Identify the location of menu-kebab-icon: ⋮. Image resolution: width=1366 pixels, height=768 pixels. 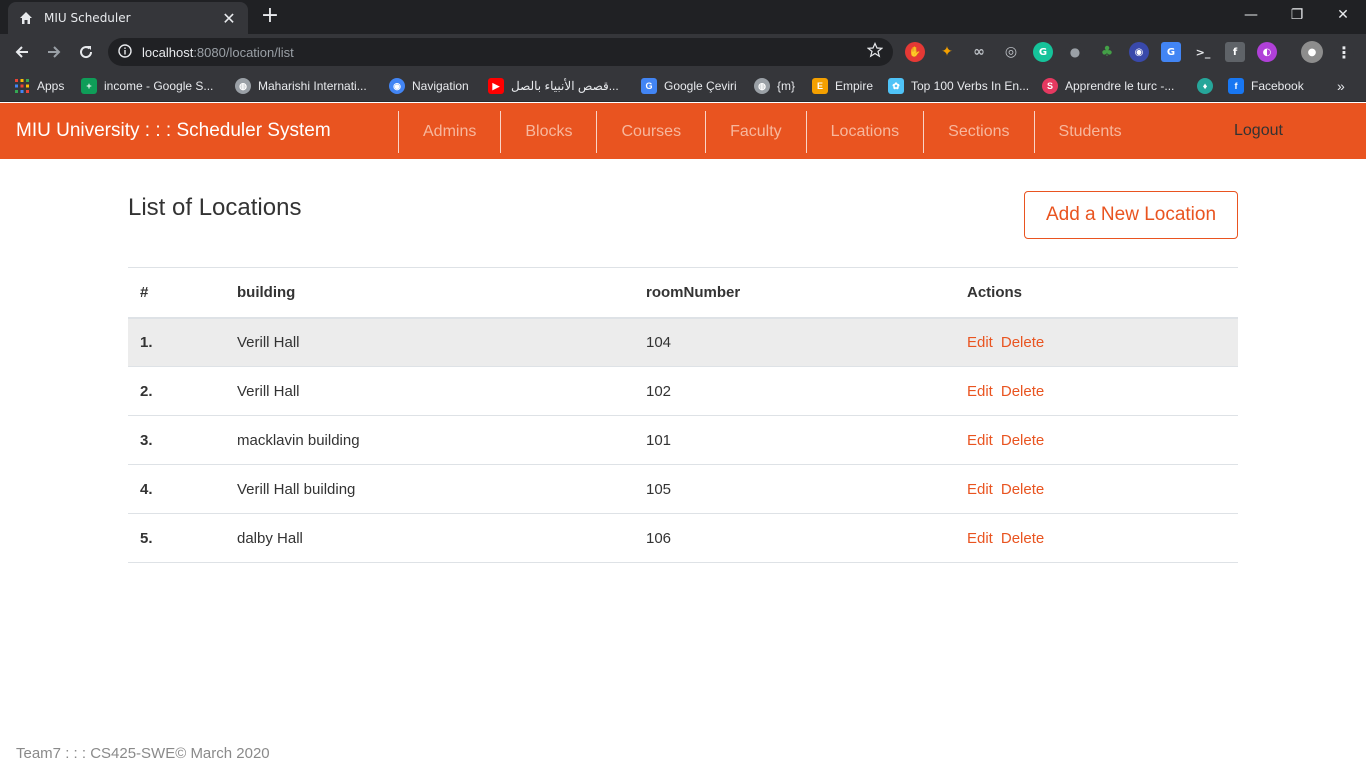
(1344, 52).